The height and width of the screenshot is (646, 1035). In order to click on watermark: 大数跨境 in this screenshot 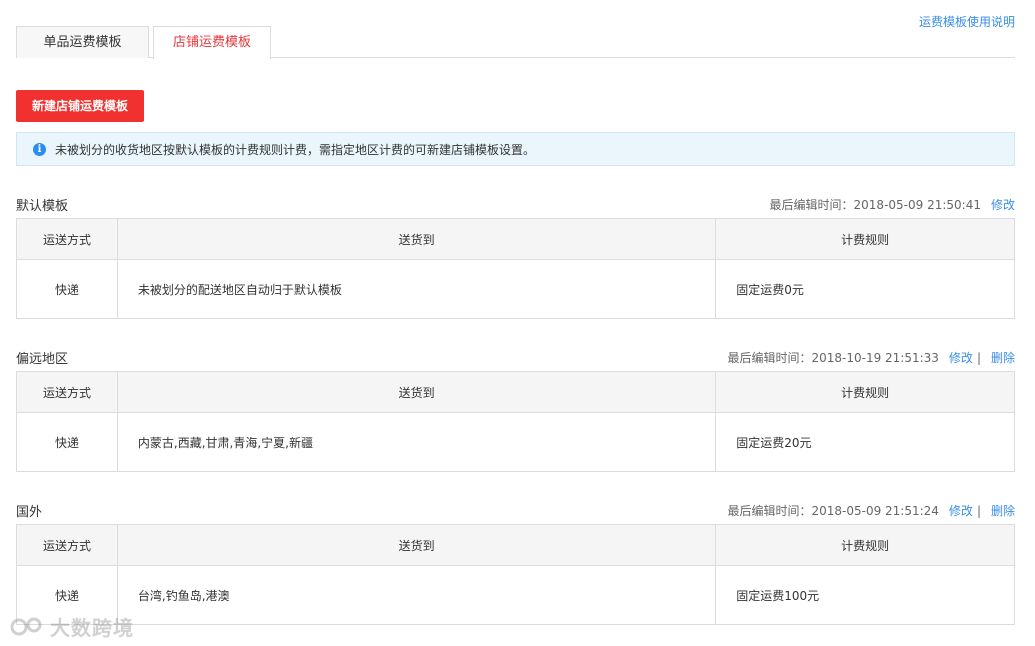, I will do `click(72, 626)`.